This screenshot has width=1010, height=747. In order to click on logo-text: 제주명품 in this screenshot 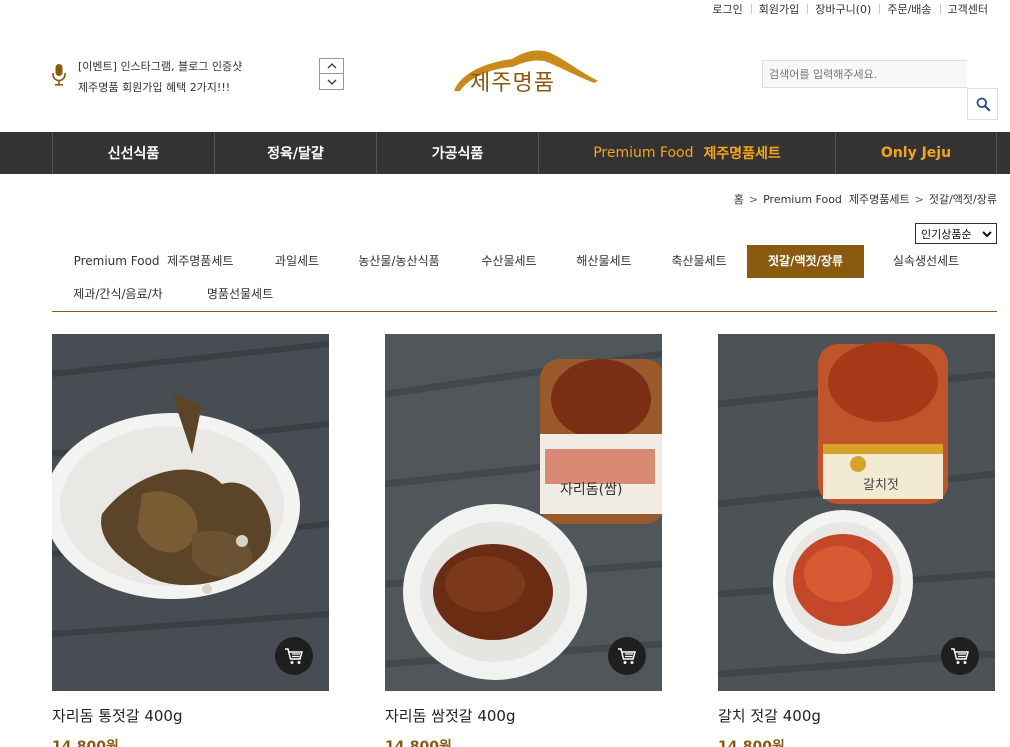, I will do `click(512, 83)`.